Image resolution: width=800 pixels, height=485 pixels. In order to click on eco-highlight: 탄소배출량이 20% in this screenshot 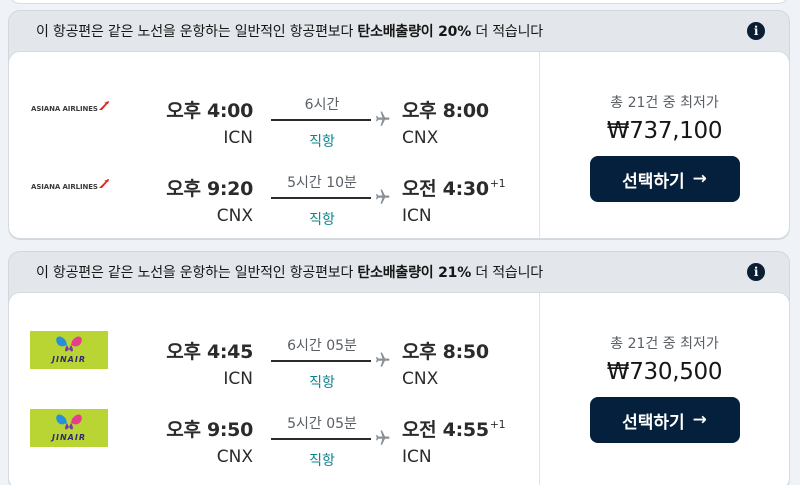, I will do `click(414, 32)`.